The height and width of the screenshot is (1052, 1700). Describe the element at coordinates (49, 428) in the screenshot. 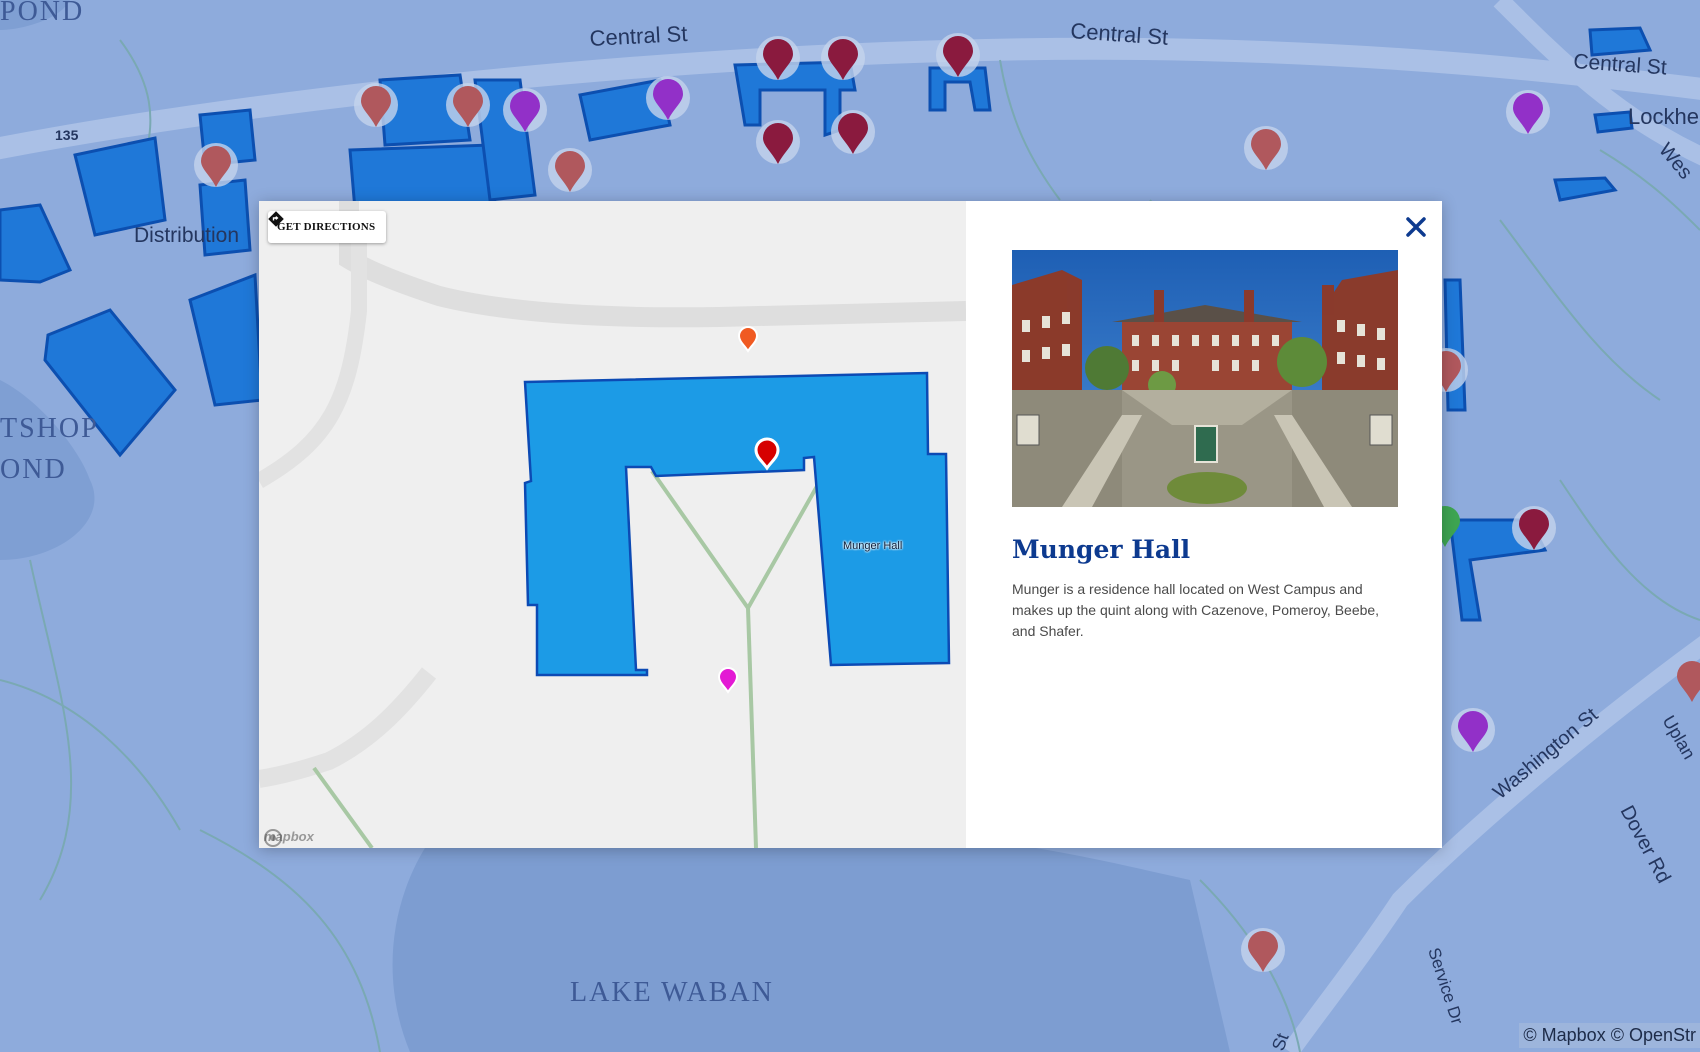

I see `water-label-tshop: TSHOP` at that location.